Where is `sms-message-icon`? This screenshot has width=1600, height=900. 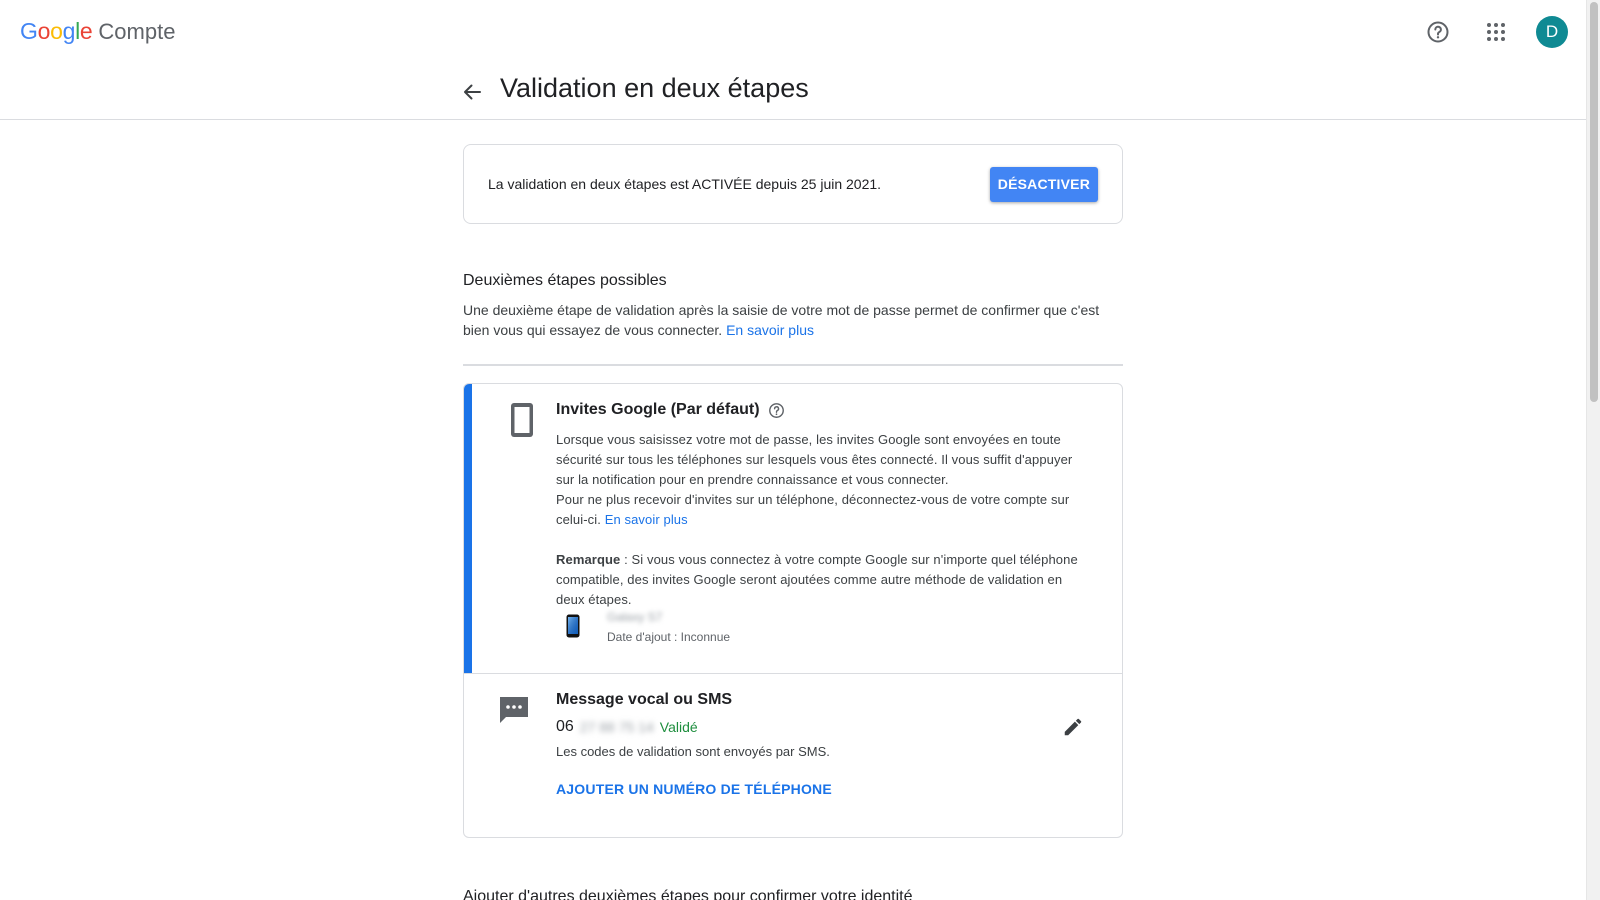 sms-message-icon is located at coordinates (514, 710).